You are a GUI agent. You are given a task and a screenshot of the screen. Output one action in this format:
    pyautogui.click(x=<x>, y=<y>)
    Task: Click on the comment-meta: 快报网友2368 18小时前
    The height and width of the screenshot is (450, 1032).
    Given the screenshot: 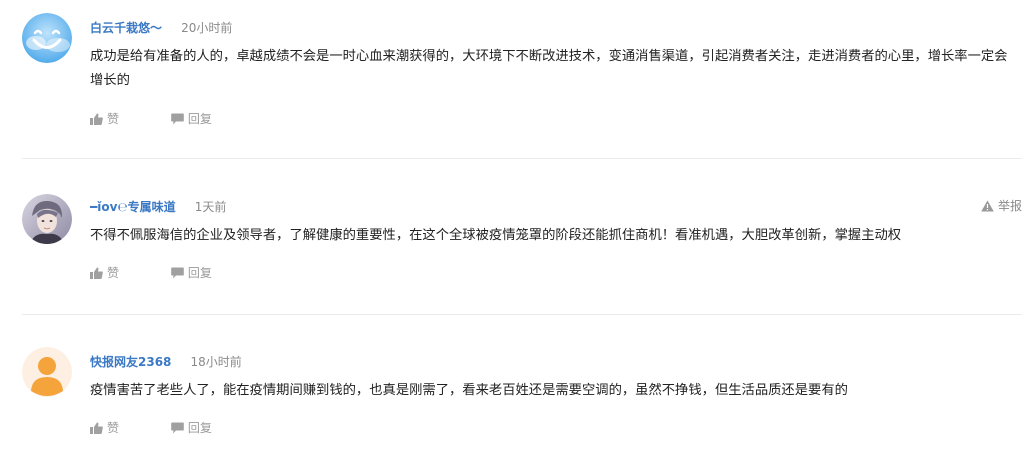 What is the action you would take?
    pyautogui.click(x=166, y=361)
    